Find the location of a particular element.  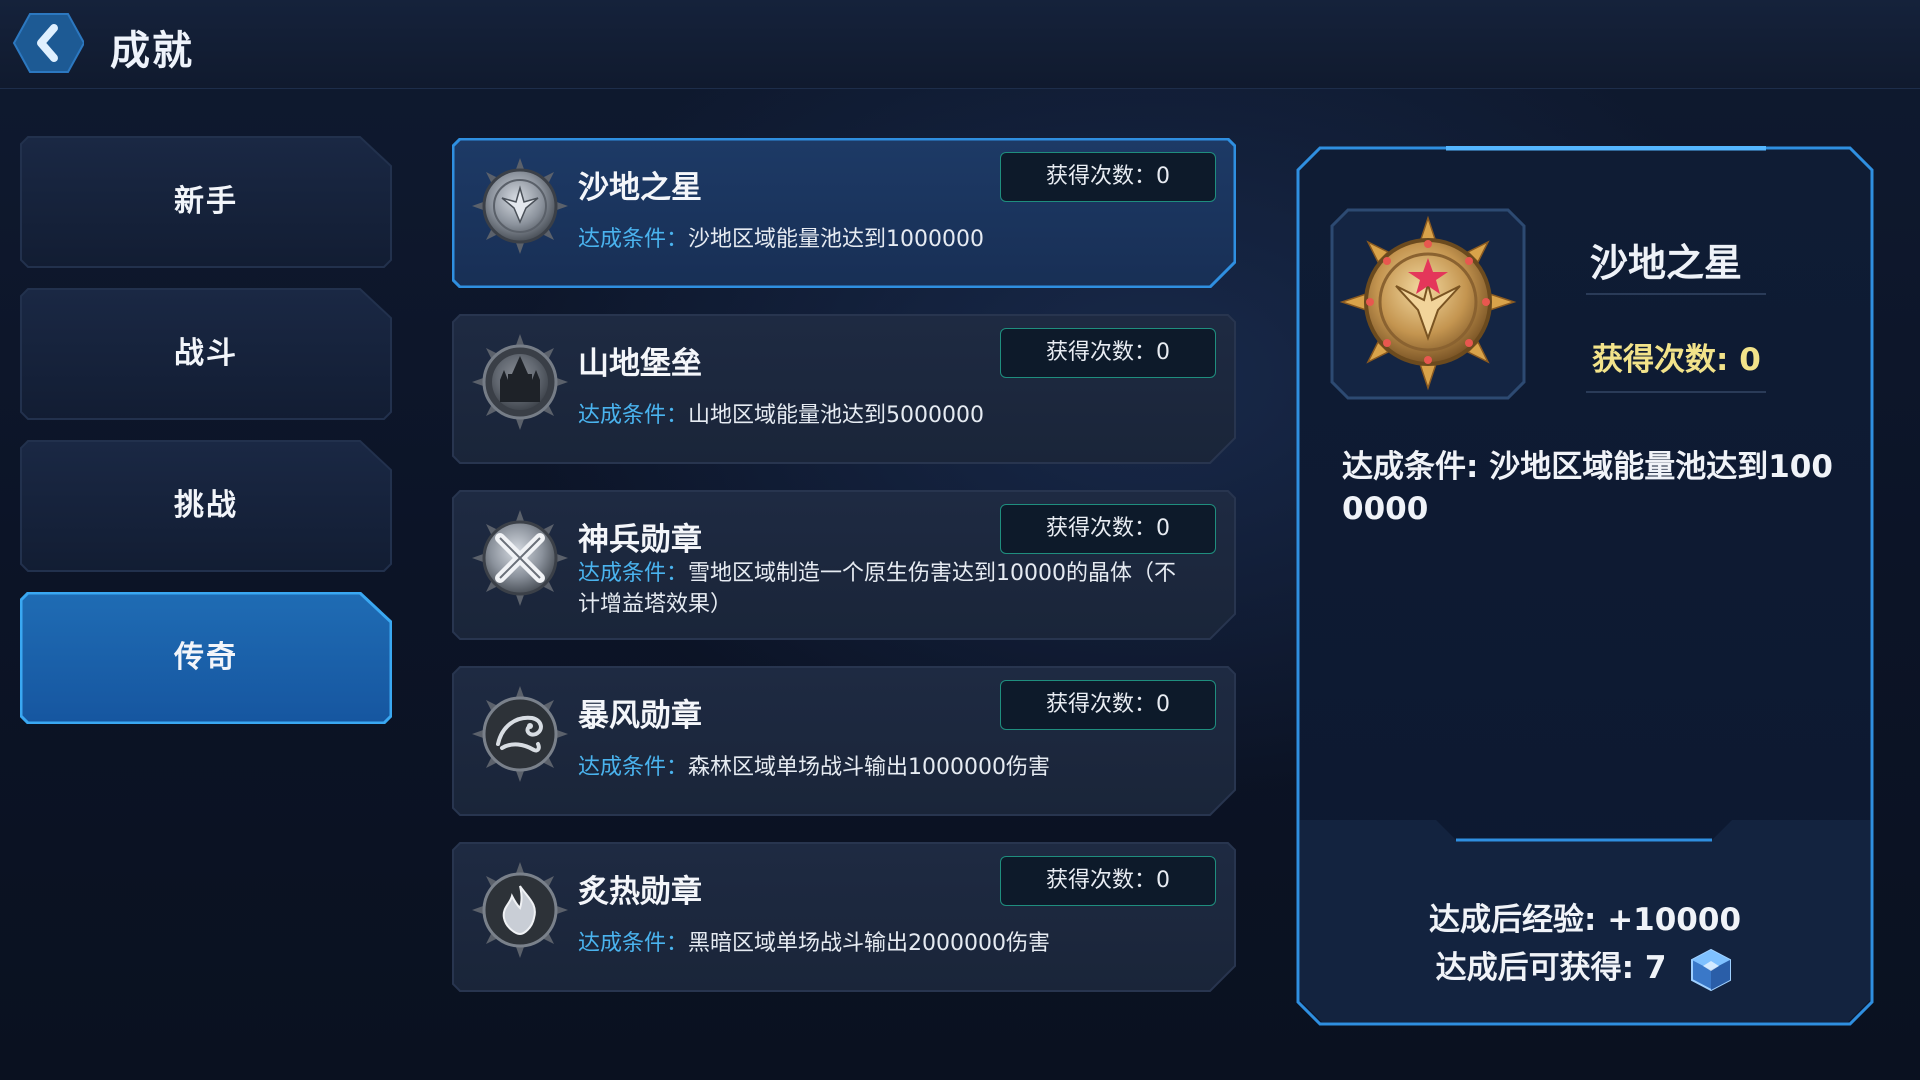

achievement-condition: 达成条件：山地区域能量池达到5000000 is located at coordinates (878, 415).